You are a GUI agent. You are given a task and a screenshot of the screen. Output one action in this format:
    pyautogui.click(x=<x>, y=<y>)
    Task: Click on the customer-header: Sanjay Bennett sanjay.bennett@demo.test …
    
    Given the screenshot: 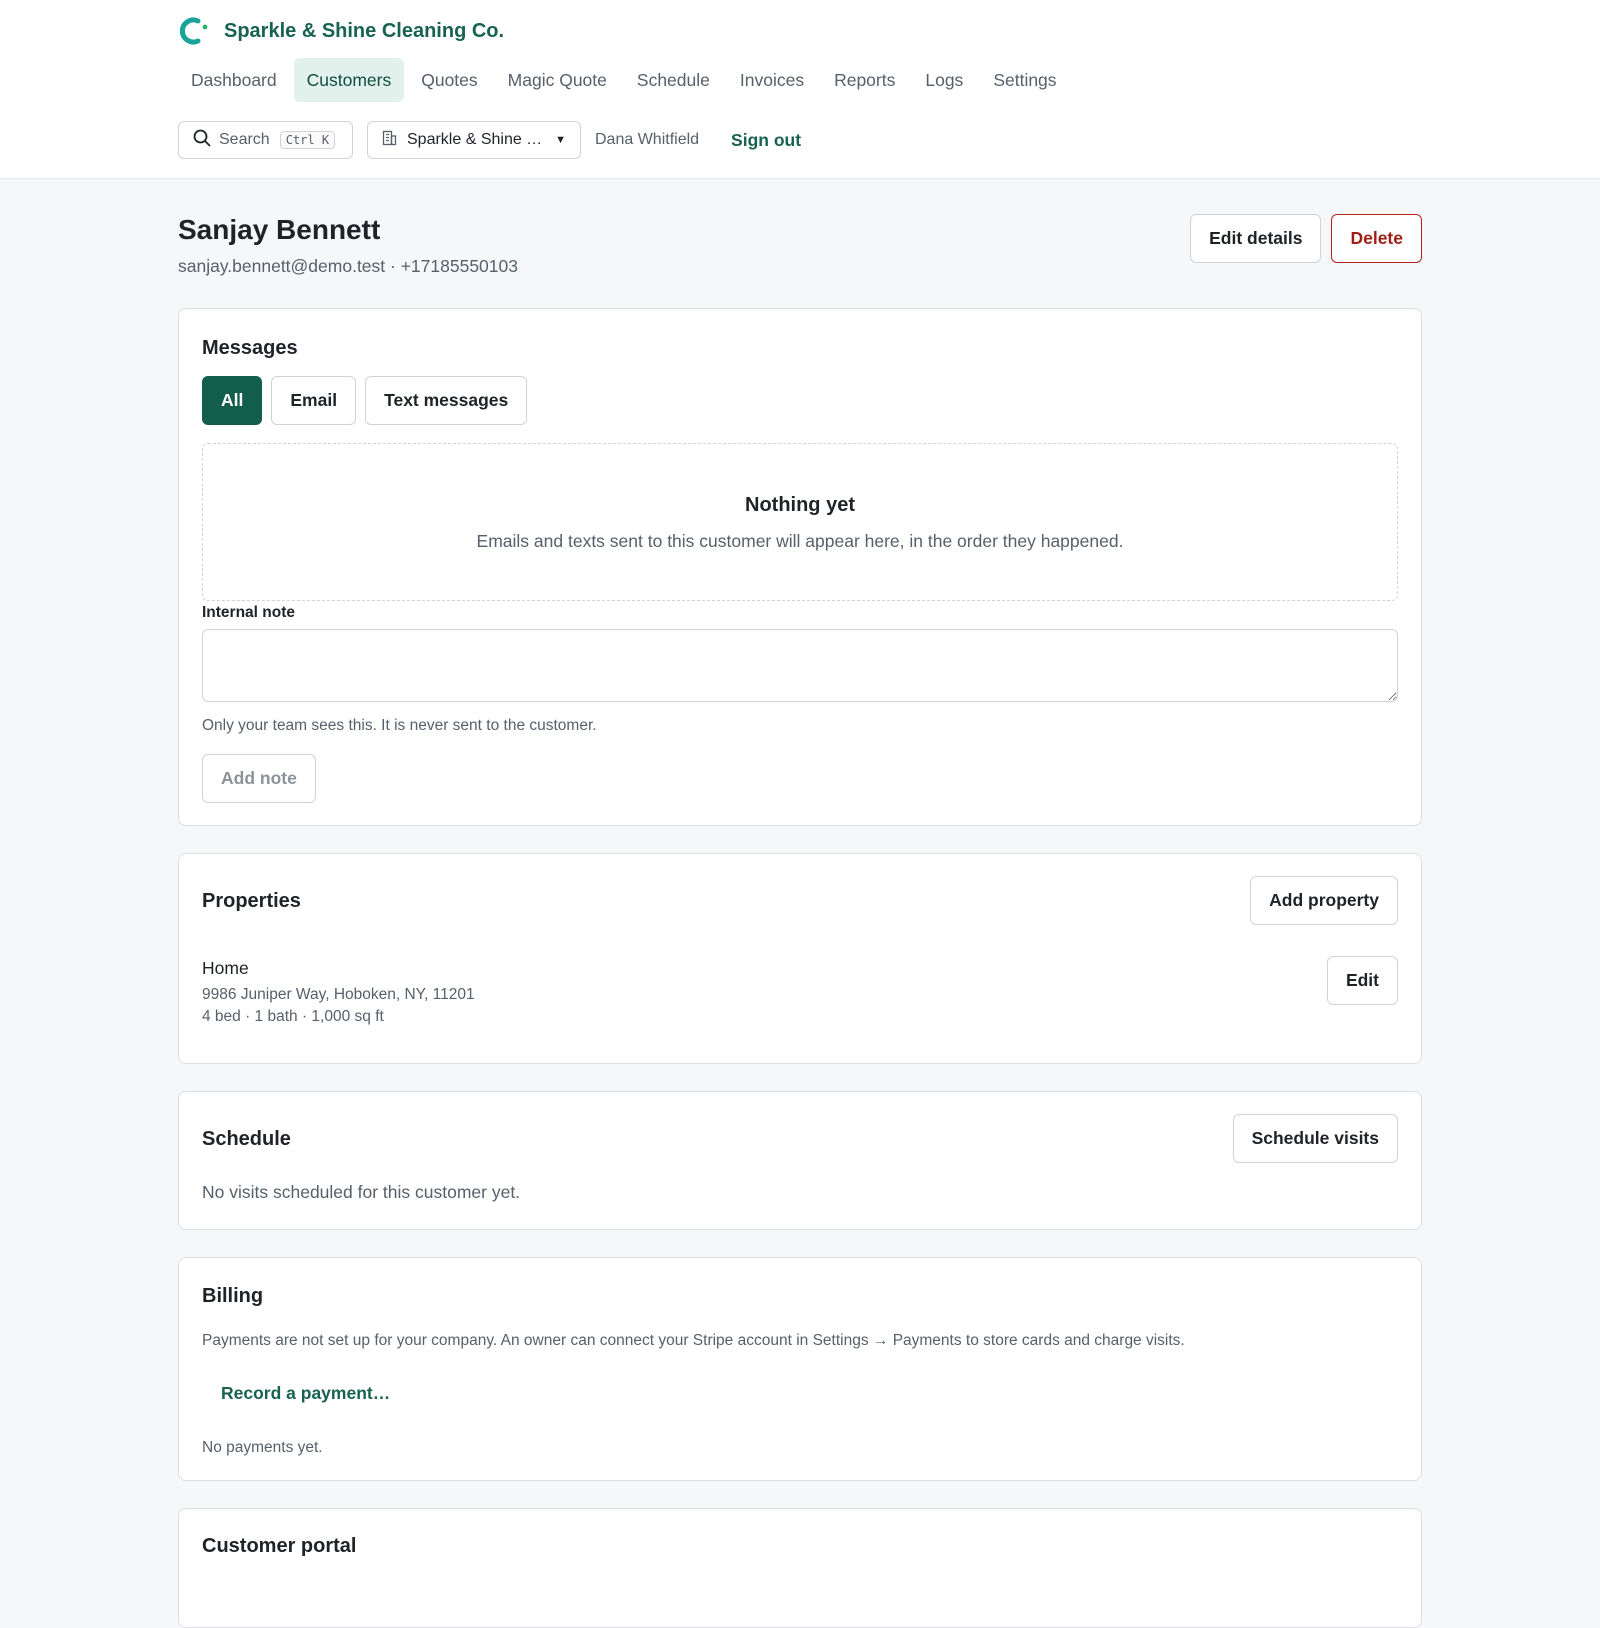 What is the action you would take?
    pyautogui.click(x=800, y=249)
    